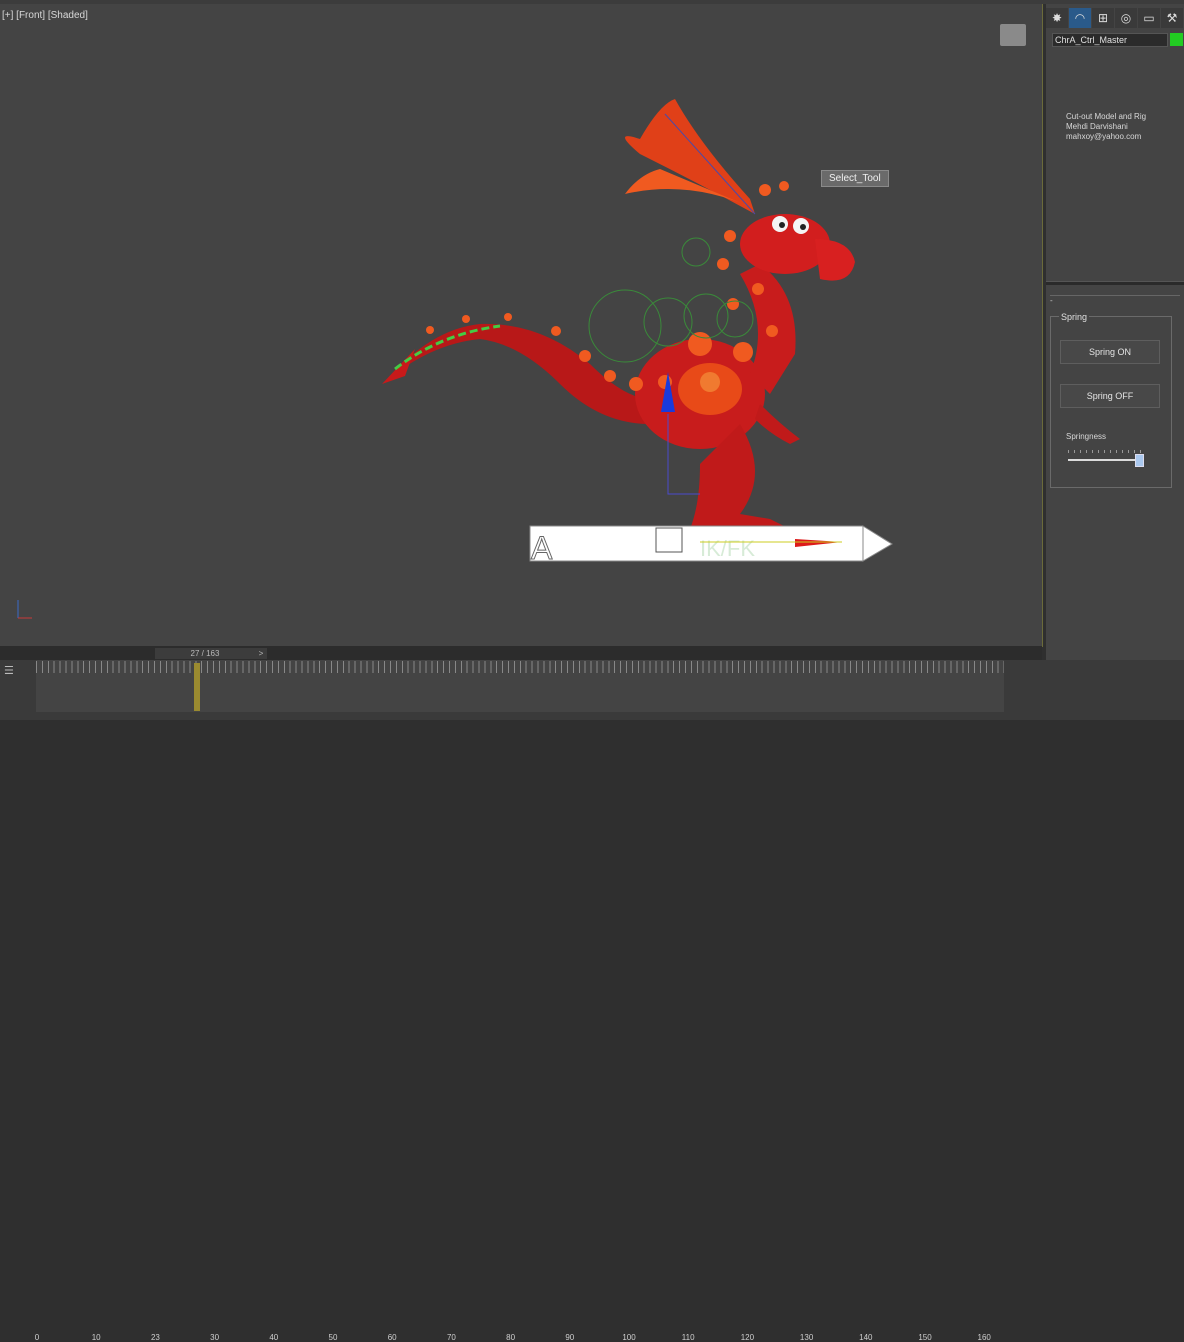  What do you see at coordinates (1110, 352) in the screenshot?
I see `spring-on-button: Spring ON` at bounding box center [1110, 352].